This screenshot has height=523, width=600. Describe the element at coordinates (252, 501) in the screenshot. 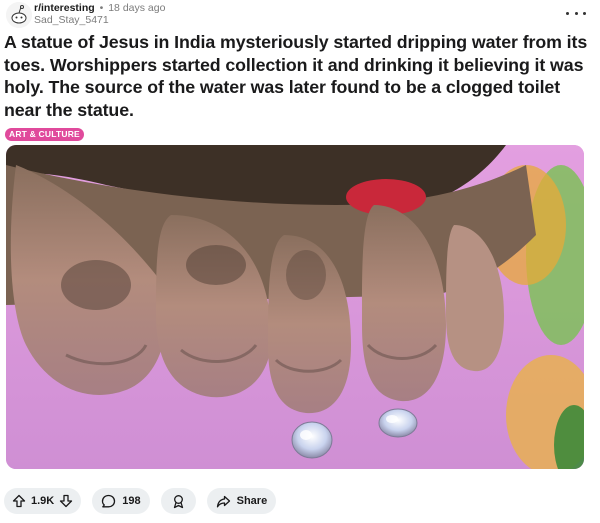

I see `share-label: Share` at that location.